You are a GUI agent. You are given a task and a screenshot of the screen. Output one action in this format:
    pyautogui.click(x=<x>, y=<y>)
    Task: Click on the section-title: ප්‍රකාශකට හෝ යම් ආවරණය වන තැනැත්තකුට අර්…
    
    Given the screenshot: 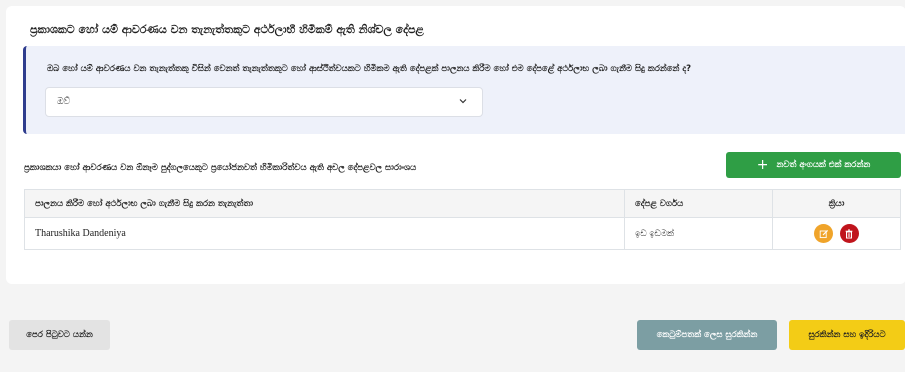 What is the action you would take?
    pyautogui.click(x=227, y=29)
    